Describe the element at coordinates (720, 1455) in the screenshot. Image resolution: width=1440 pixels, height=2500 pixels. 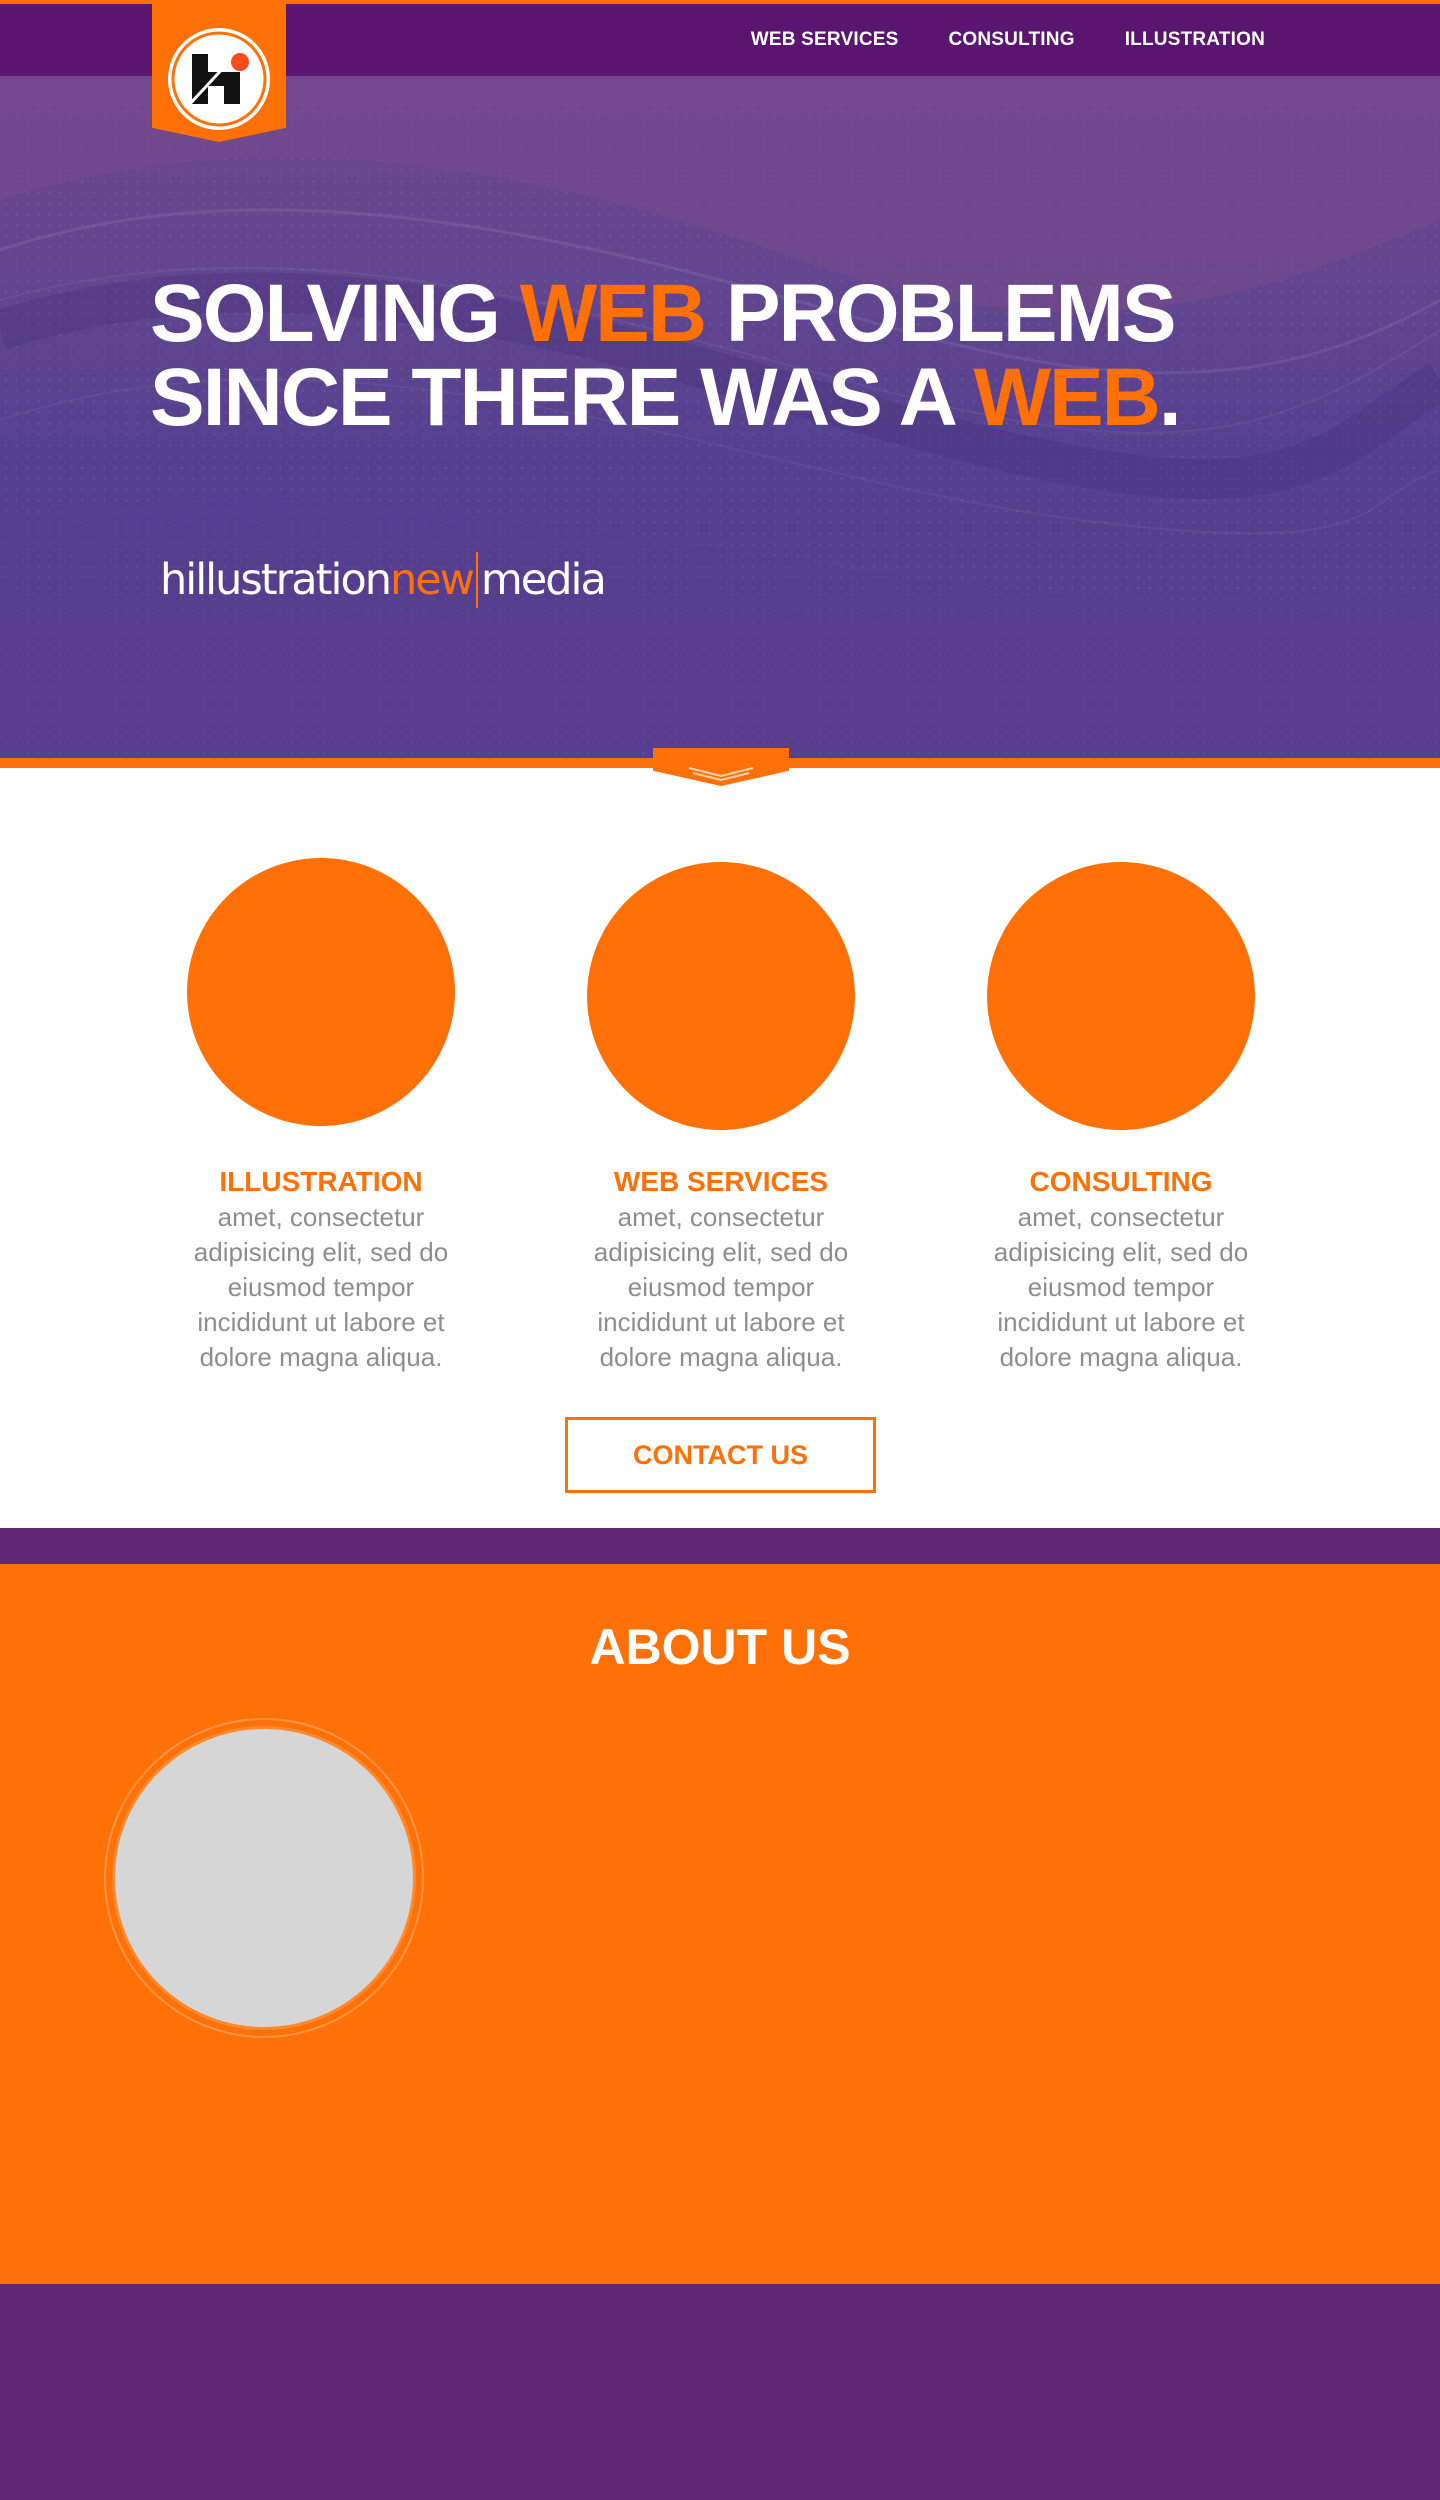
I see `contact-us-button: CONTACT US` at that location.